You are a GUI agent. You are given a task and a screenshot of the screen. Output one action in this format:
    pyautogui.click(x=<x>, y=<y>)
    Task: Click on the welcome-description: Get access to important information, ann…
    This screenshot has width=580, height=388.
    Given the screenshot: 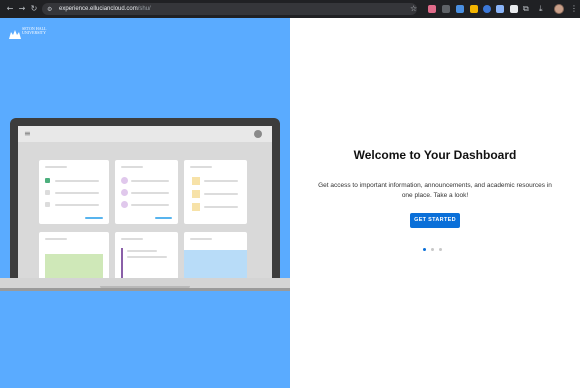 What is the action you would take?
    pyautogui.click(x=435, y=190)
    